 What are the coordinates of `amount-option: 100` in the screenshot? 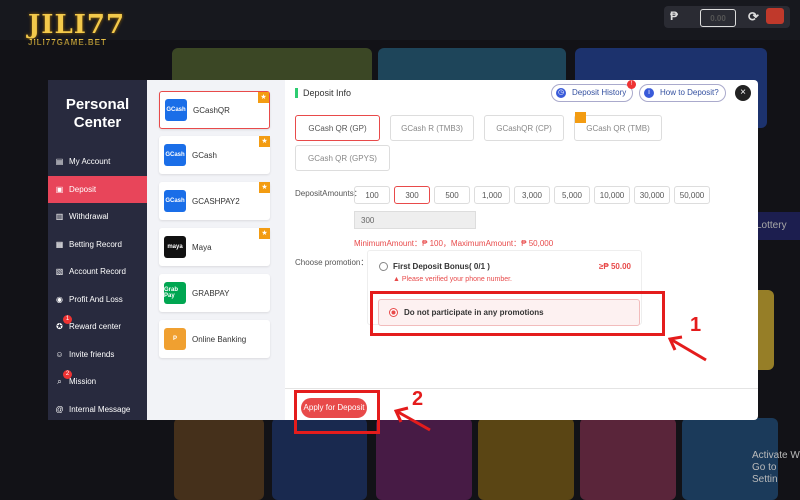 It's located at (372, 195).